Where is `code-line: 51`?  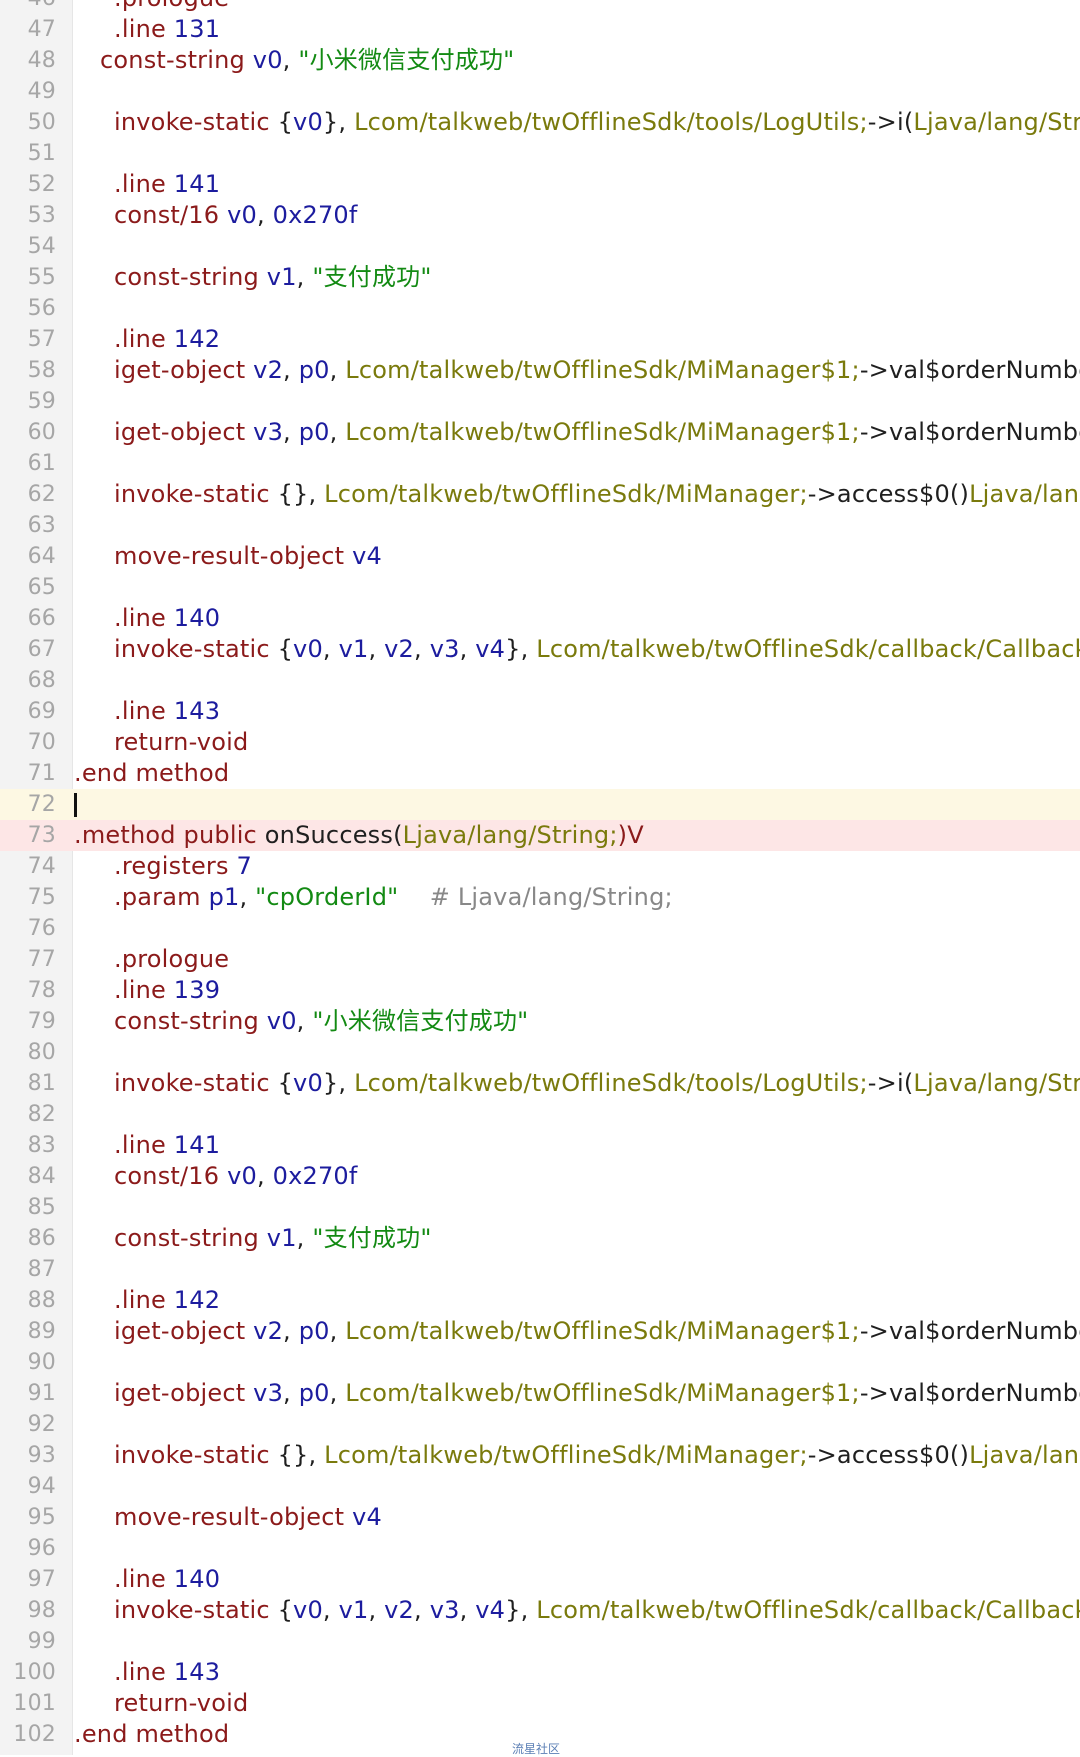 code-line: 51 is located at coordinates (540, 153).